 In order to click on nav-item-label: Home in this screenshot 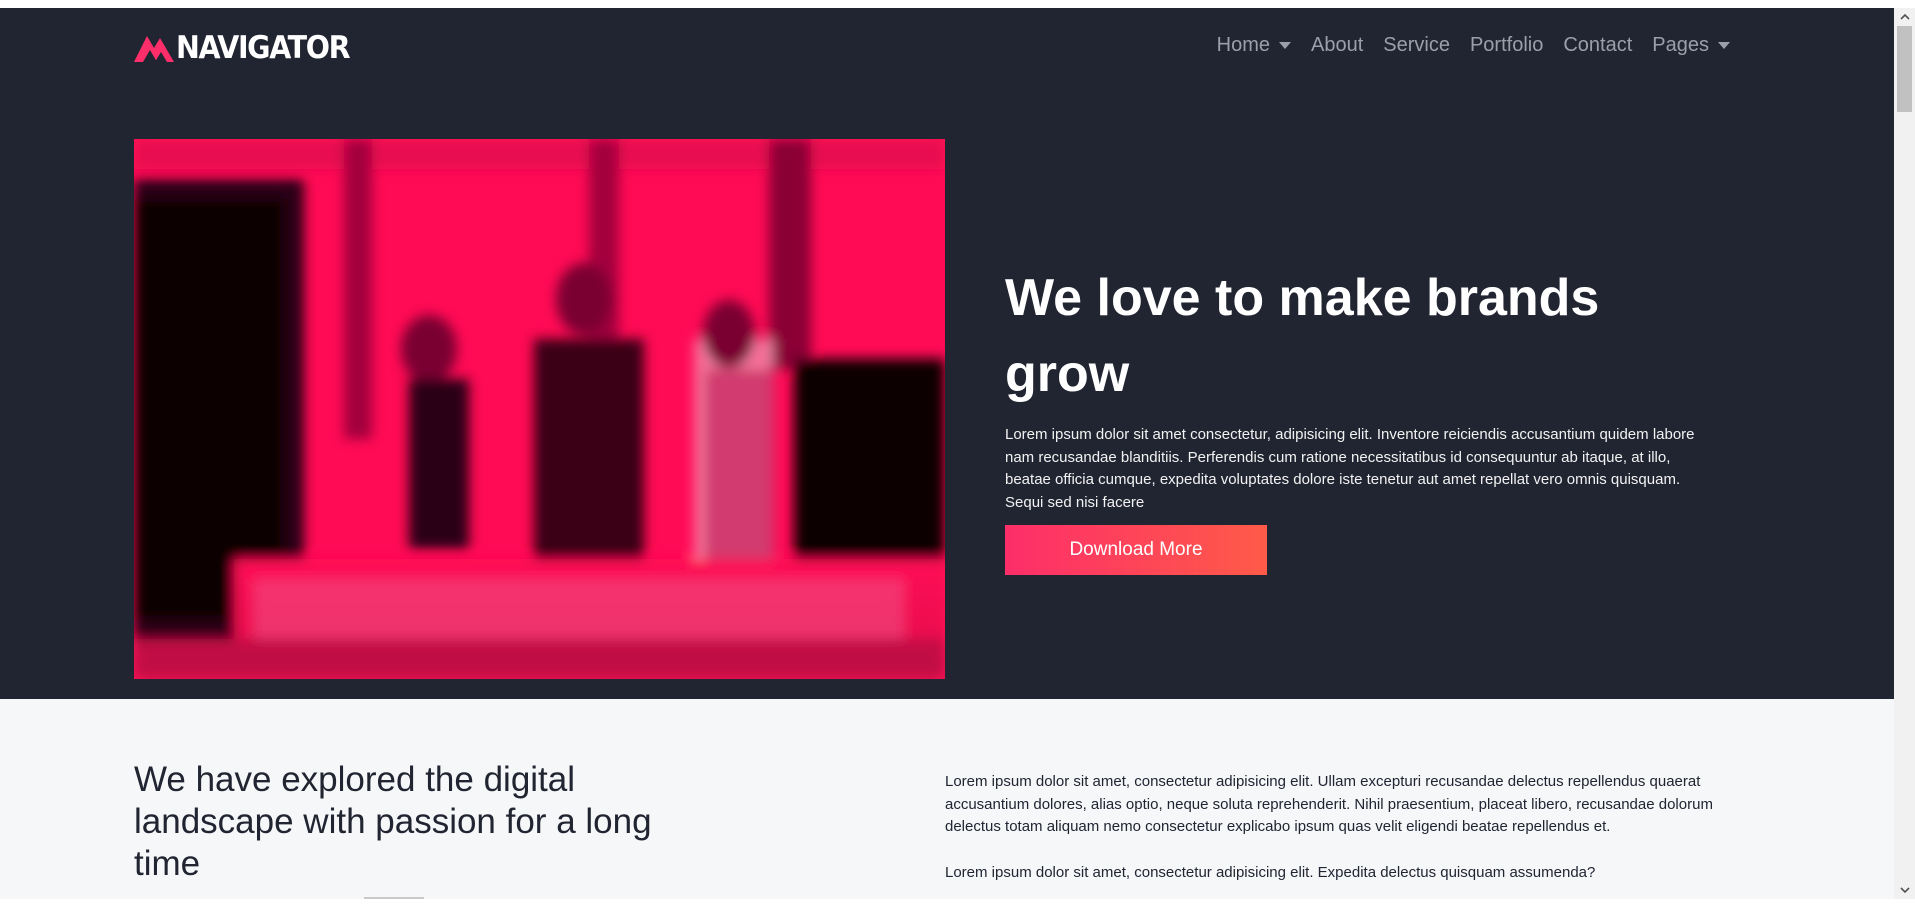, I will do `click(1243, 45)`.